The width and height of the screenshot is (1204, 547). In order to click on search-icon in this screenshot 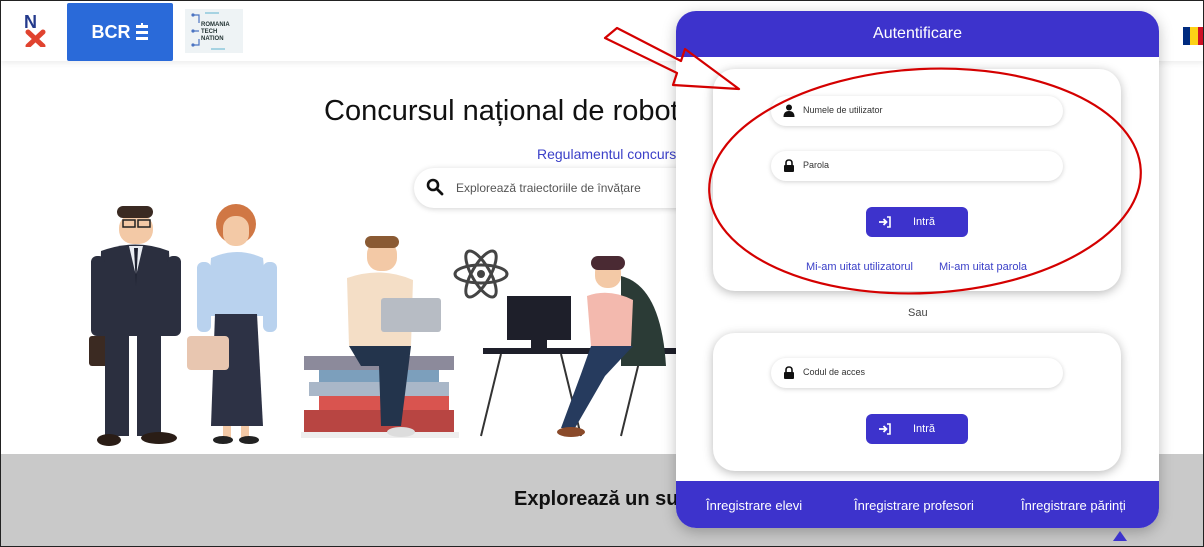, I will do `click(435, 187)`.